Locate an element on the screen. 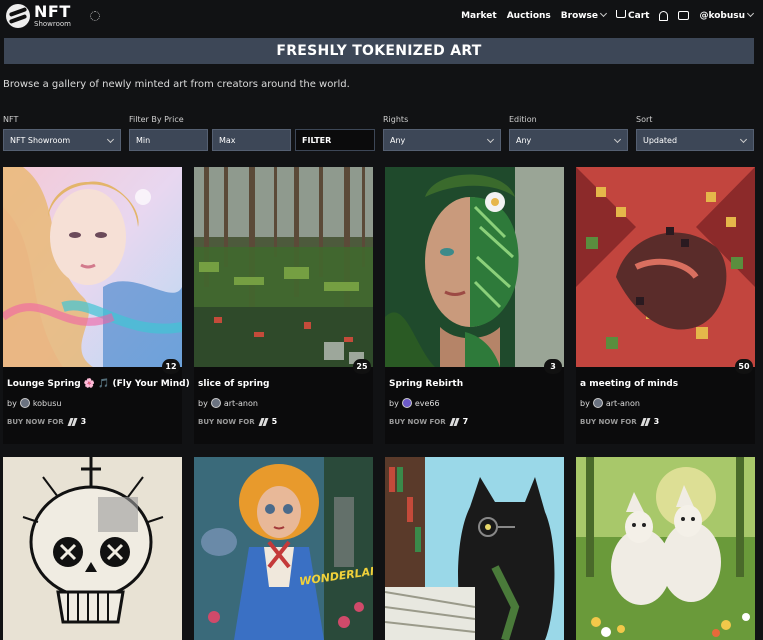  main-nav: Market Auctions Browse Cart @kobusu is located at coordinates (608, 15).